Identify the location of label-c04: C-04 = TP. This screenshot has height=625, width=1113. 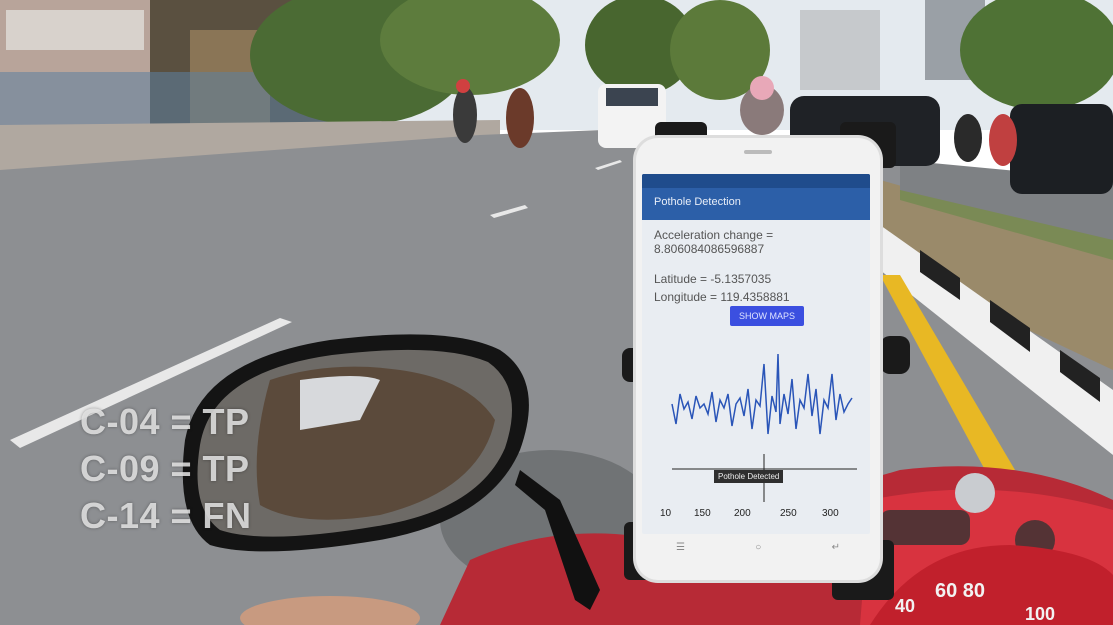
(165, 421).